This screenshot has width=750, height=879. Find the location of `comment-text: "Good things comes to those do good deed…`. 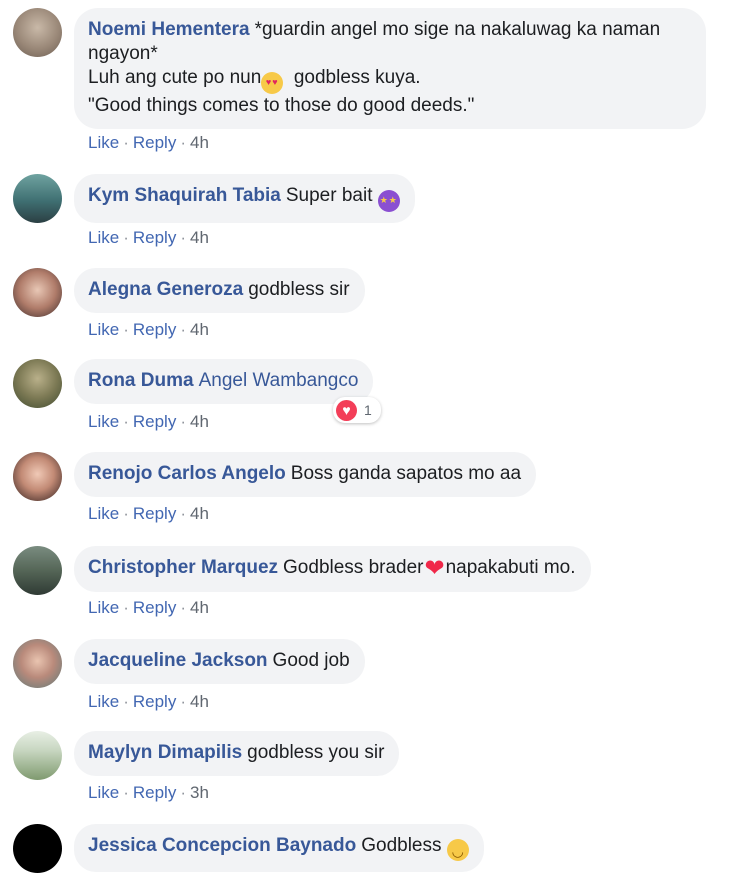

comment-text: "Good things comes to those do good deed… is located at coordinates (281, 105).